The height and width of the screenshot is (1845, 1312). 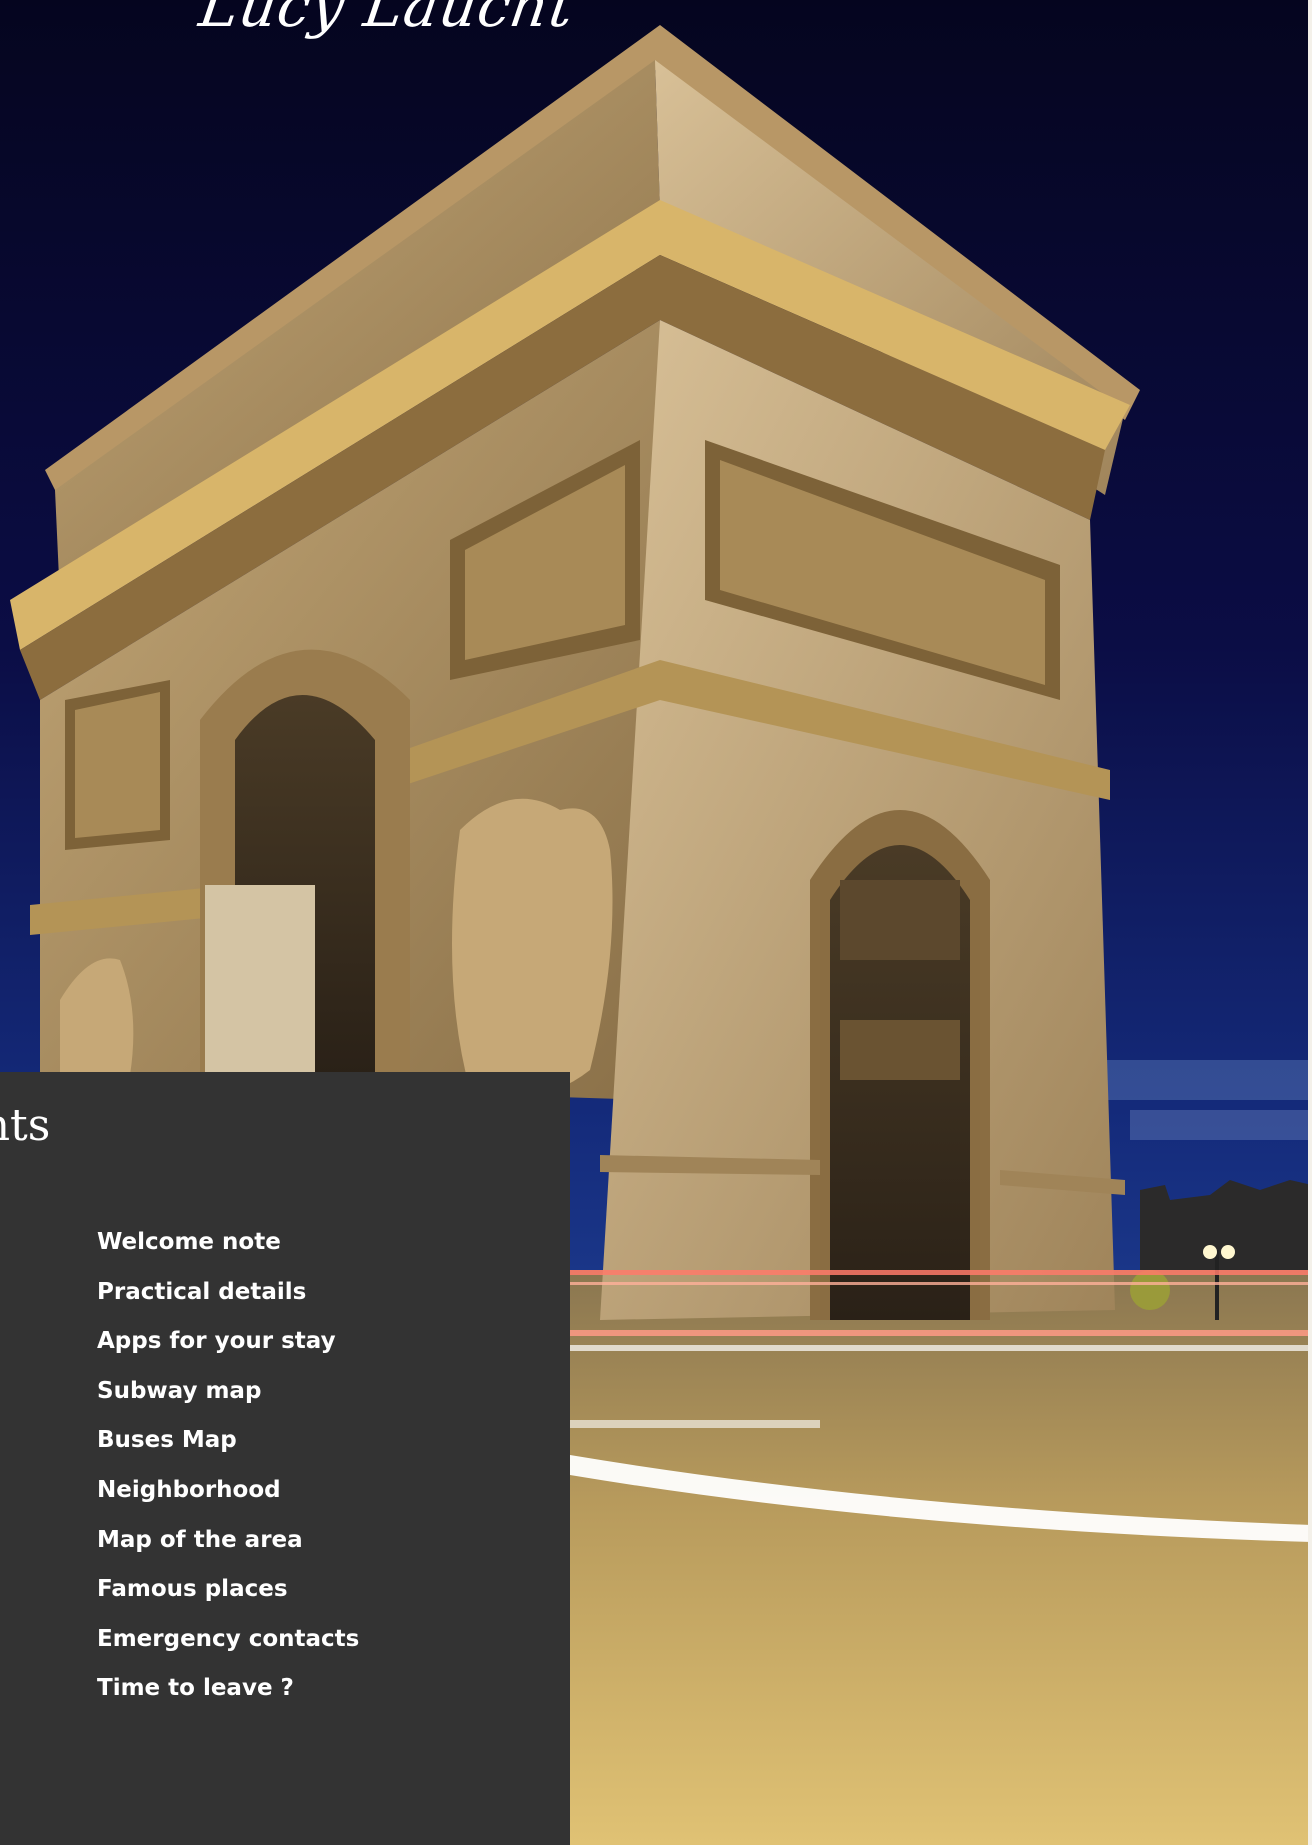 What do you see at coordinates (1310, 922) in the screenshot?
I see `page-edge-strip` at bounding box center [1310, 922].